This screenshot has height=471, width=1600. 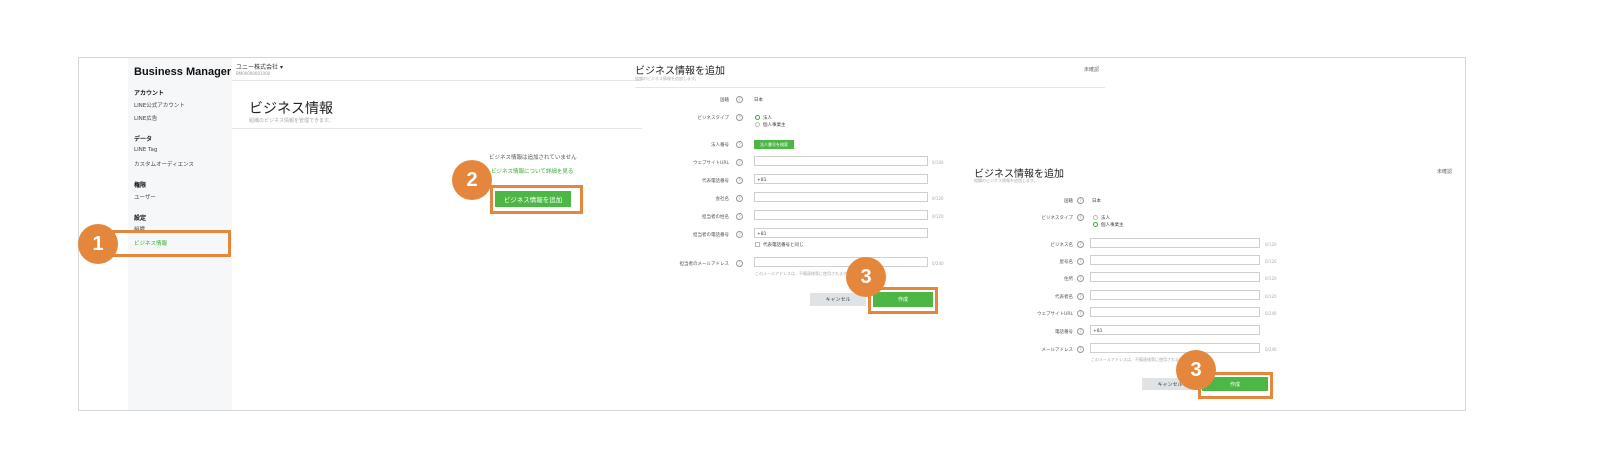 What do you see at coordinates (437, 128) in the screenshot?
I see `title-divider` at bounding box center [437, 128].